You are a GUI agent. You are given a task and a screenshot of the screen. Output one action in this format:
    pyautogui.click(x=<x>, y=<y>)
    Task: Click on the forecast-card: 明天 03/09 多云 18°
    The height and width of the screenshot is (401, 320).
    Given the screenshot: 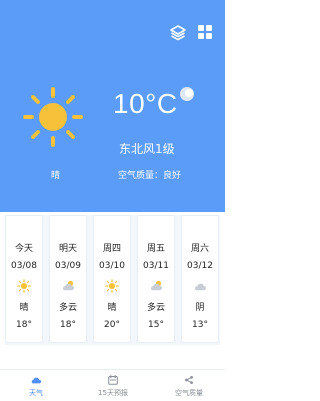 What is the action you would take?
    pyautogui.click(x=68, y=279)
    